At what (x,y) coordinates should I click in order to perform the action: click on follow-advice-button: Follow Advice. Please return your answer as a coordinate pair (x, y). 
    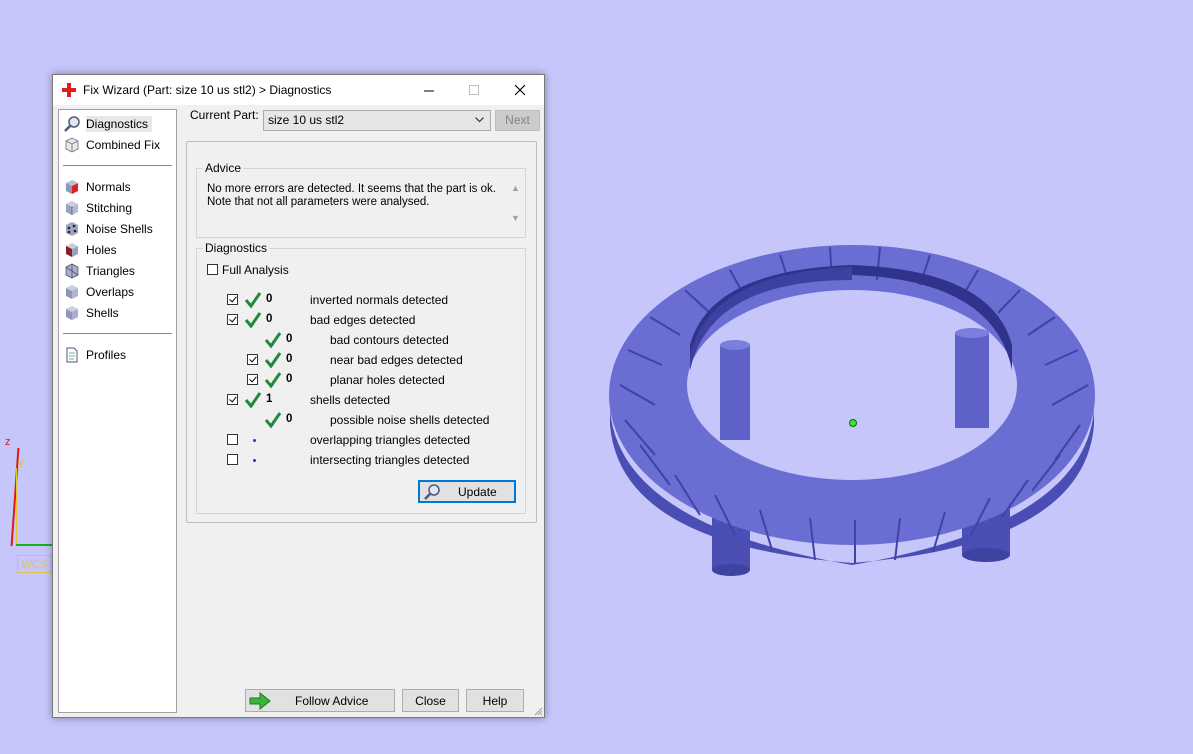
    Looking at the image, I should click on (320, 700).